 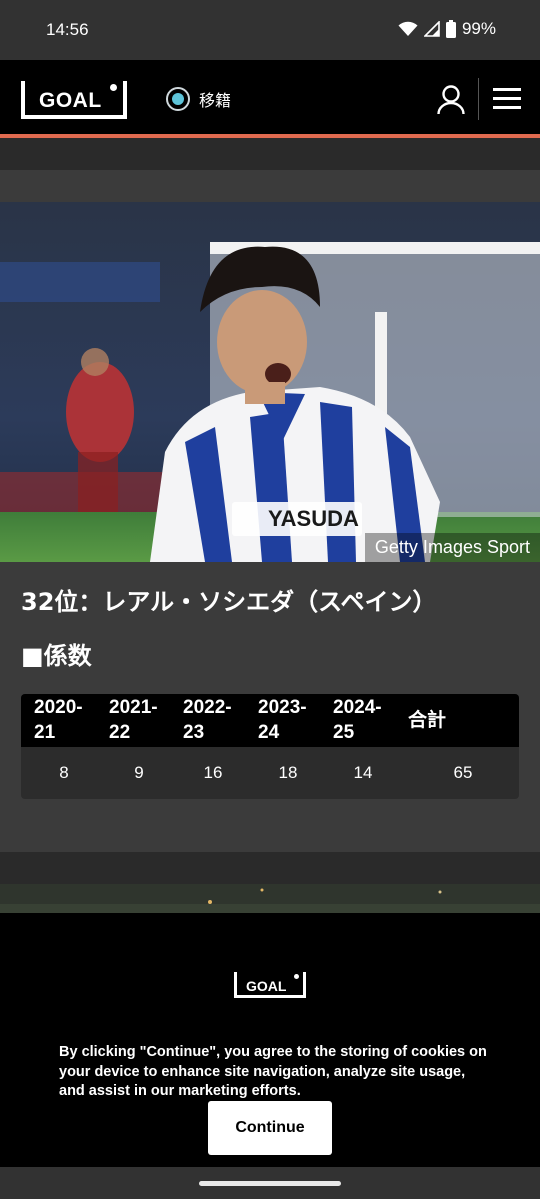 What do you see at coordinates (296, 976) in the screenshot?
I see `cookie-logo-dot` at bounding box center [296, 976].